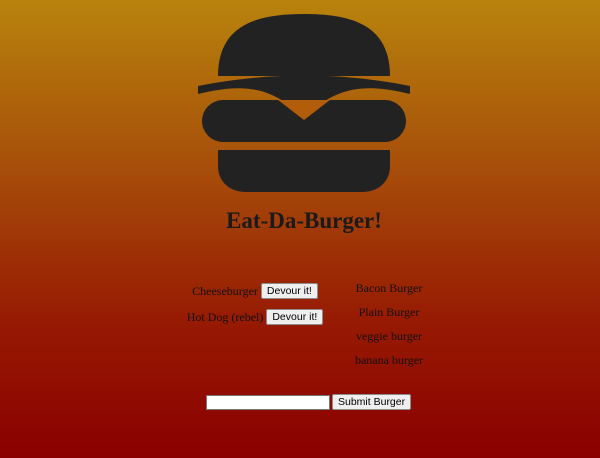 The height and width of the screenshot is (458, 600). I want to click on burger-logo-icon, so click(304, 103).